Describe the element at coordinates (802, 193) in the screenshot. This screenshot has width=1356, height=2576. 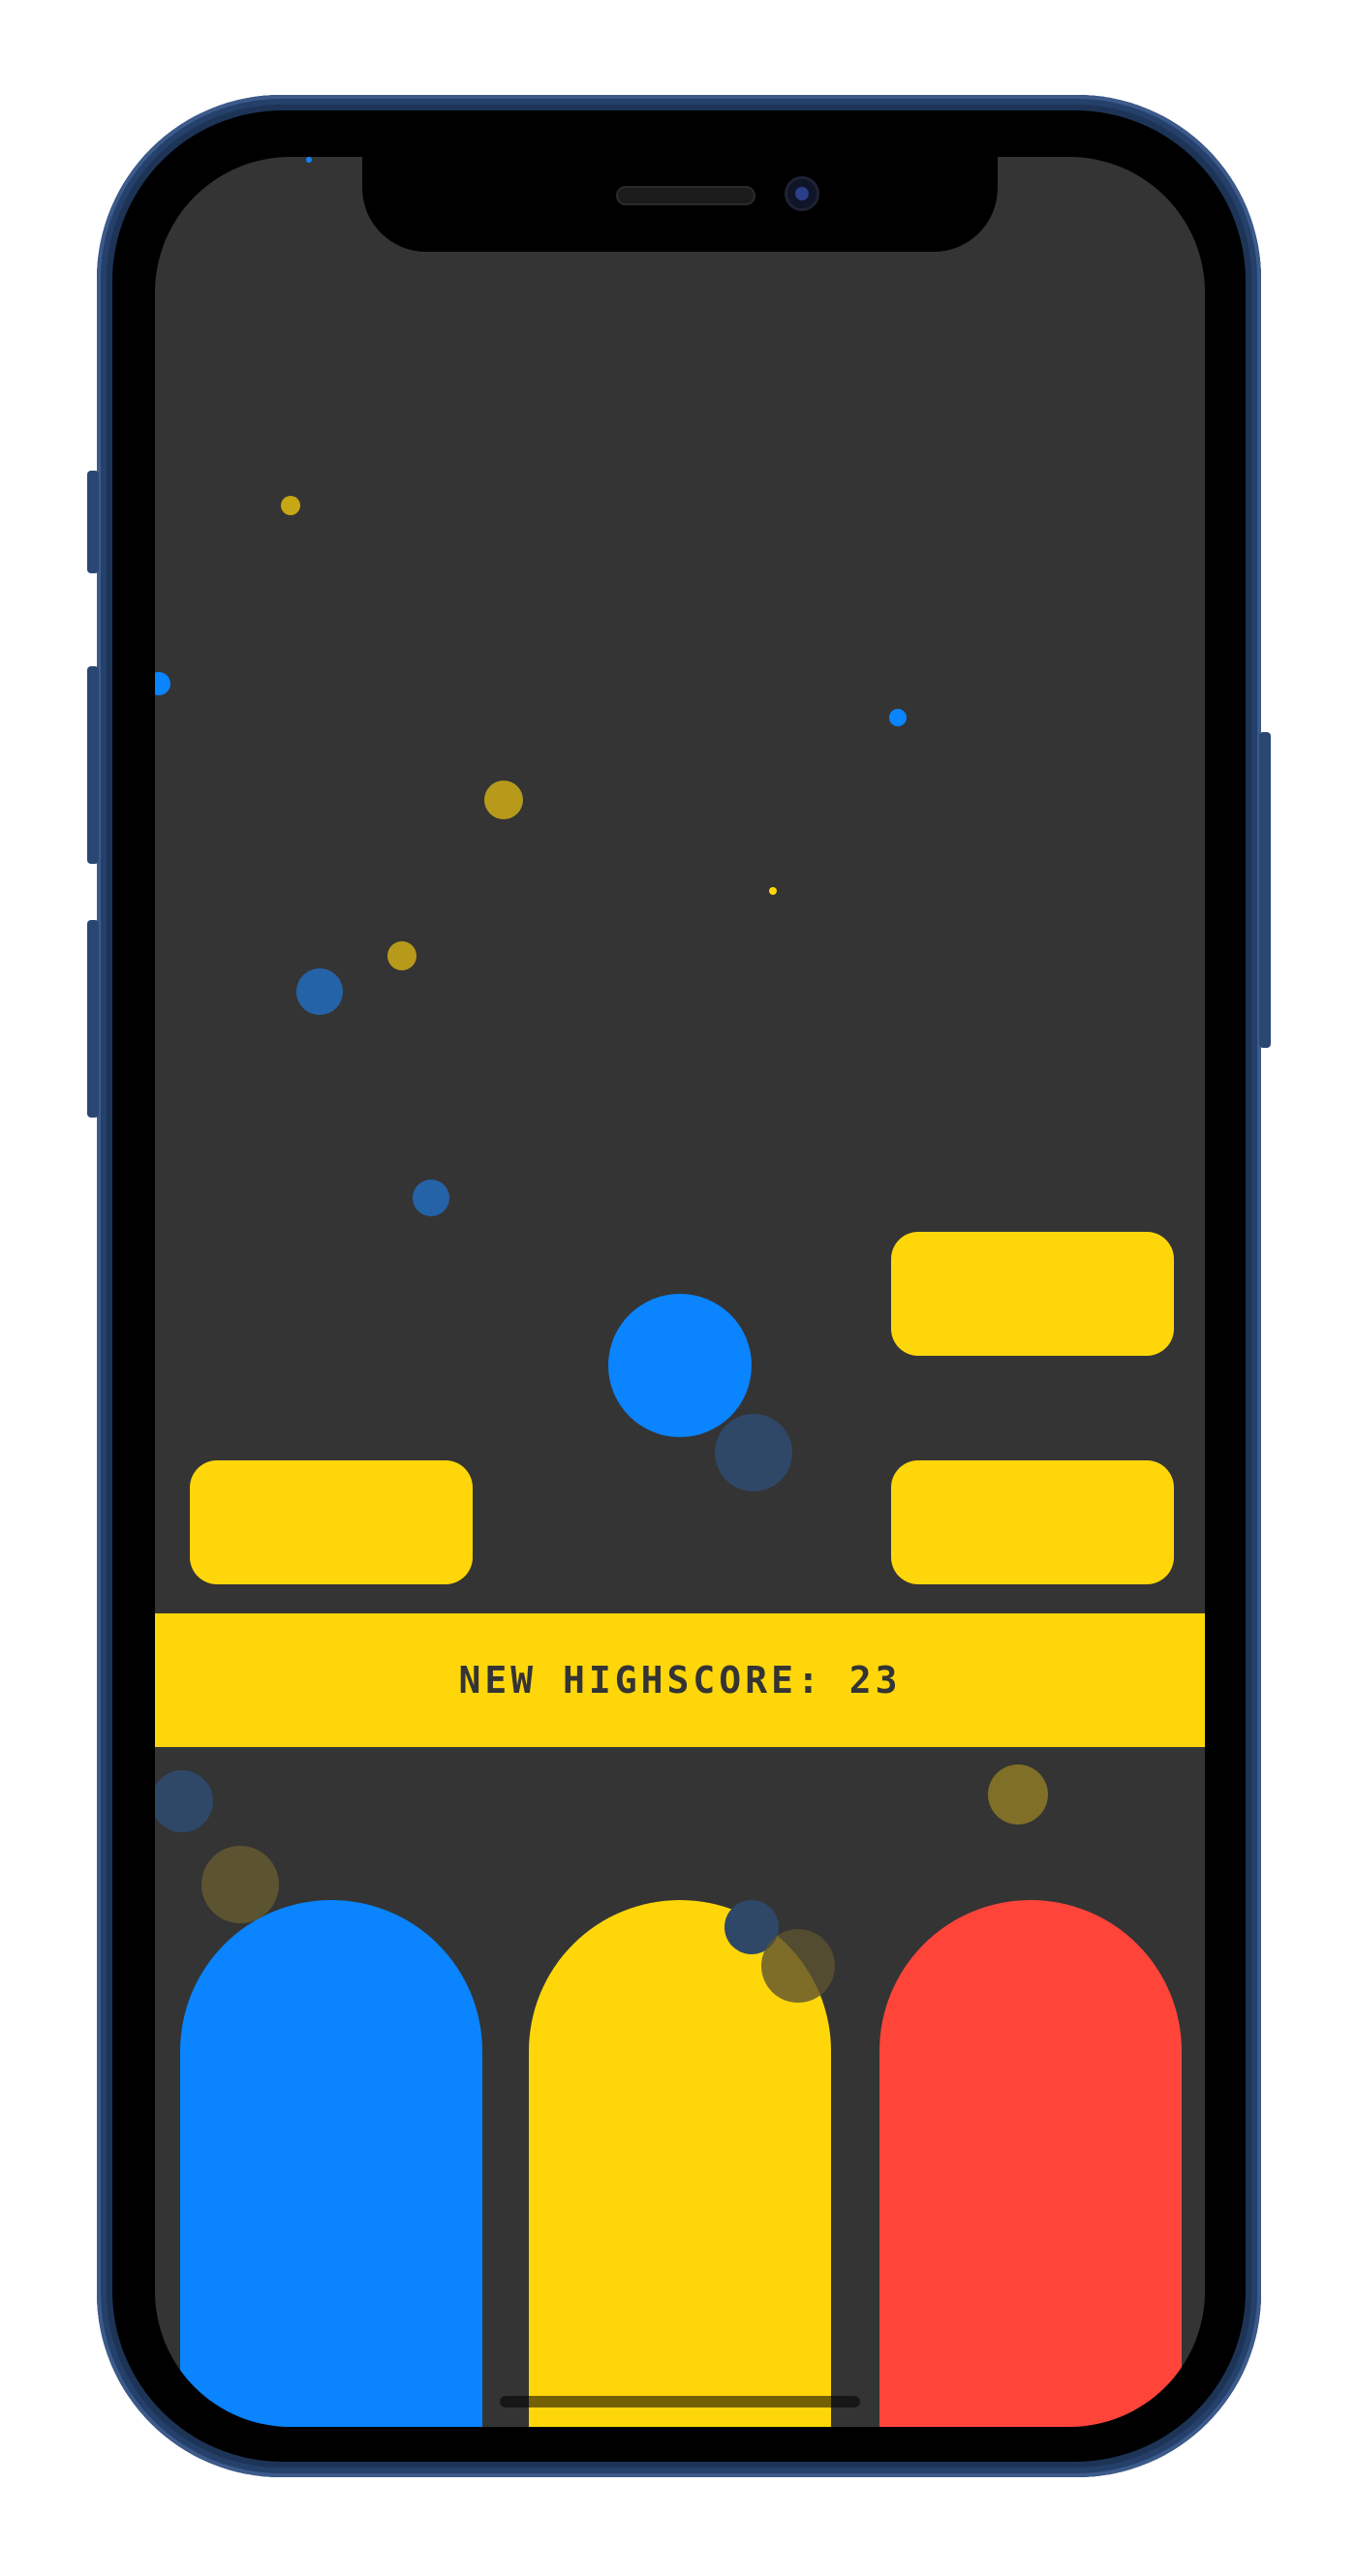
I see `front-camera-icon` at that location.